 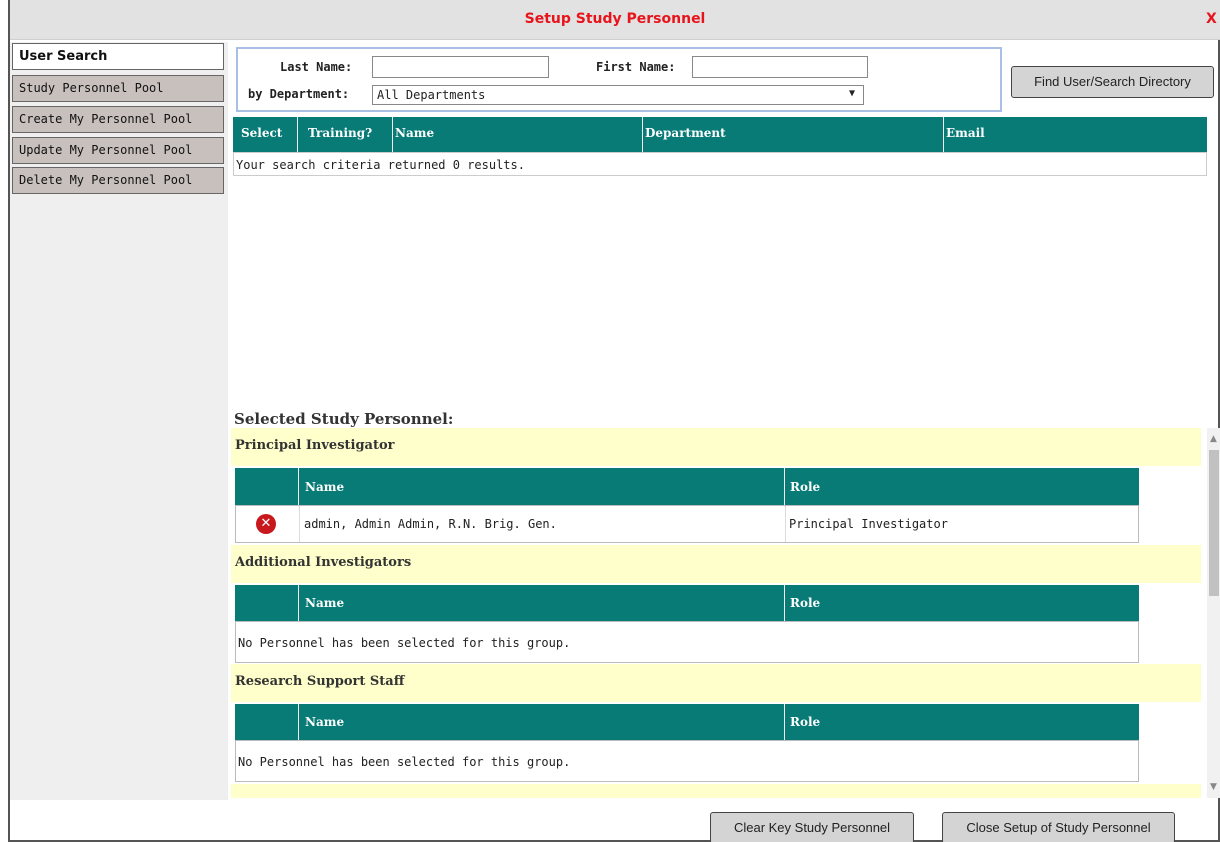 I want to click on dialog-titlebar: Setup Study Personnel X, so click(x=615, y=20).